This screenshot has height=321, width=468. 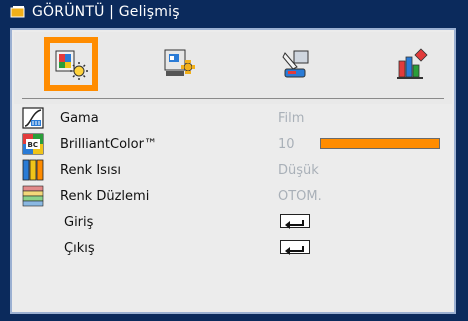 I want to click on svg-text: BC, so click(x=33, y=145).